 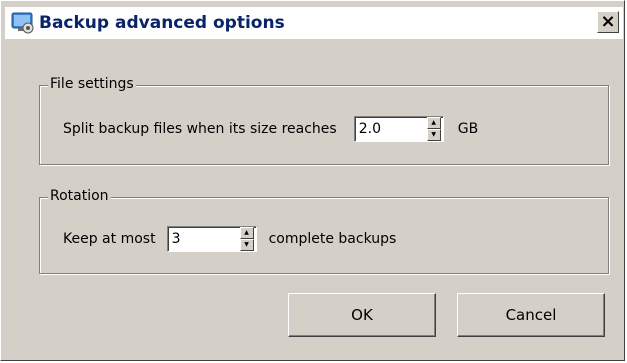 I want to click on rotation-count-input, so click(x=203, y=239).